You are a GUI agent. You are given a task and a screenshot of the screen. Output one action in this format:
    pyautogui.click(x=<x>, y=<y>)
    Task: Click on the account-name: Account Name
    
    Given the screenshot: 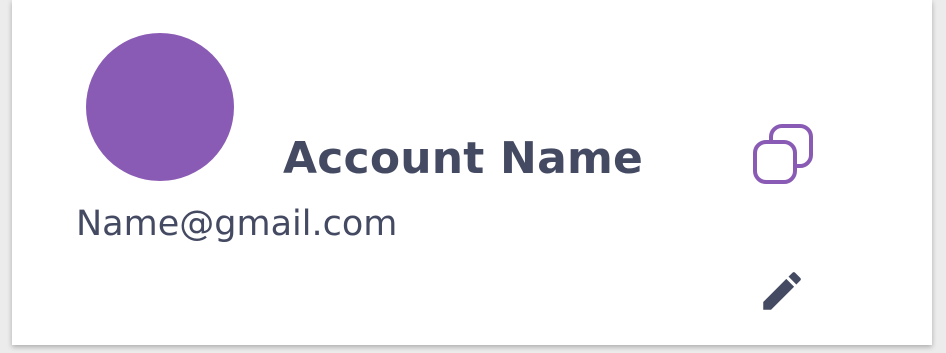 What is the action you would take?
    pyautogui.click(x=463, y=158)
    